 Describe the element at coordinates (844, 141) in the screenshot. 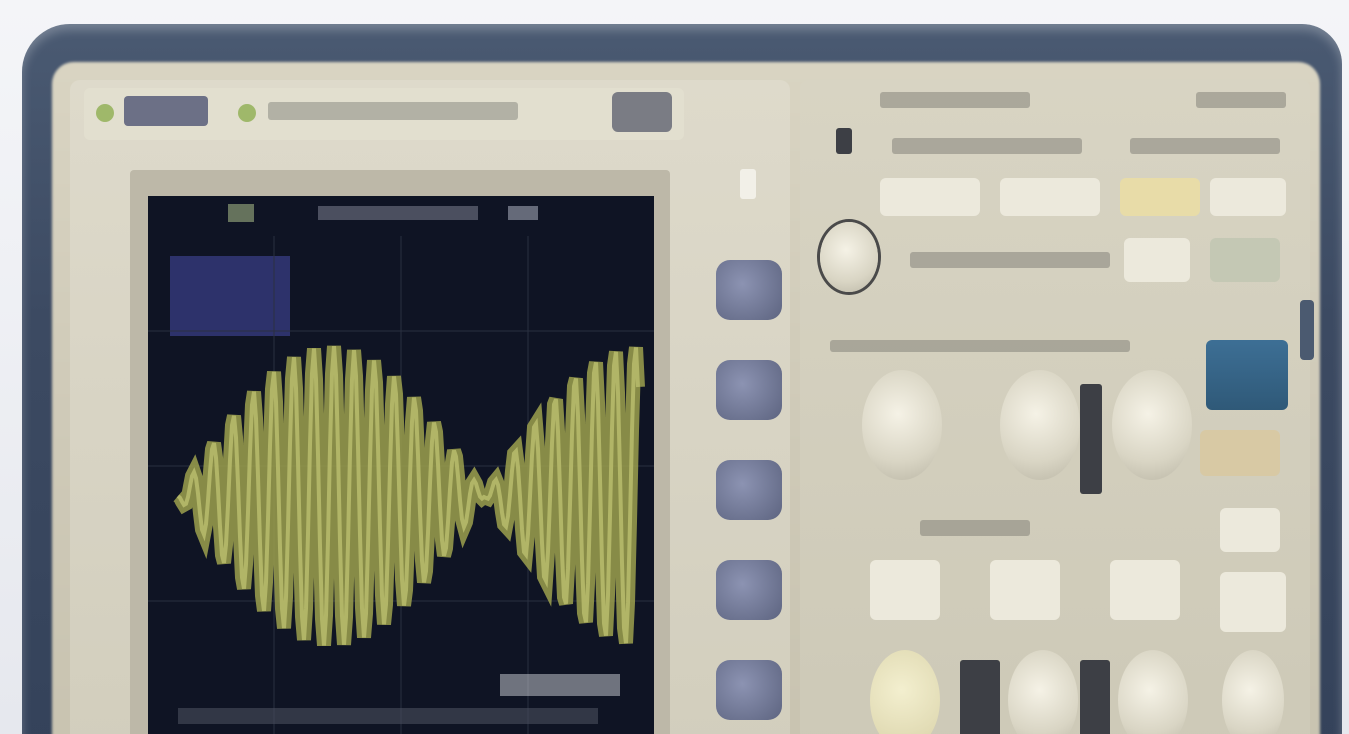

I see `power-led` at that location.